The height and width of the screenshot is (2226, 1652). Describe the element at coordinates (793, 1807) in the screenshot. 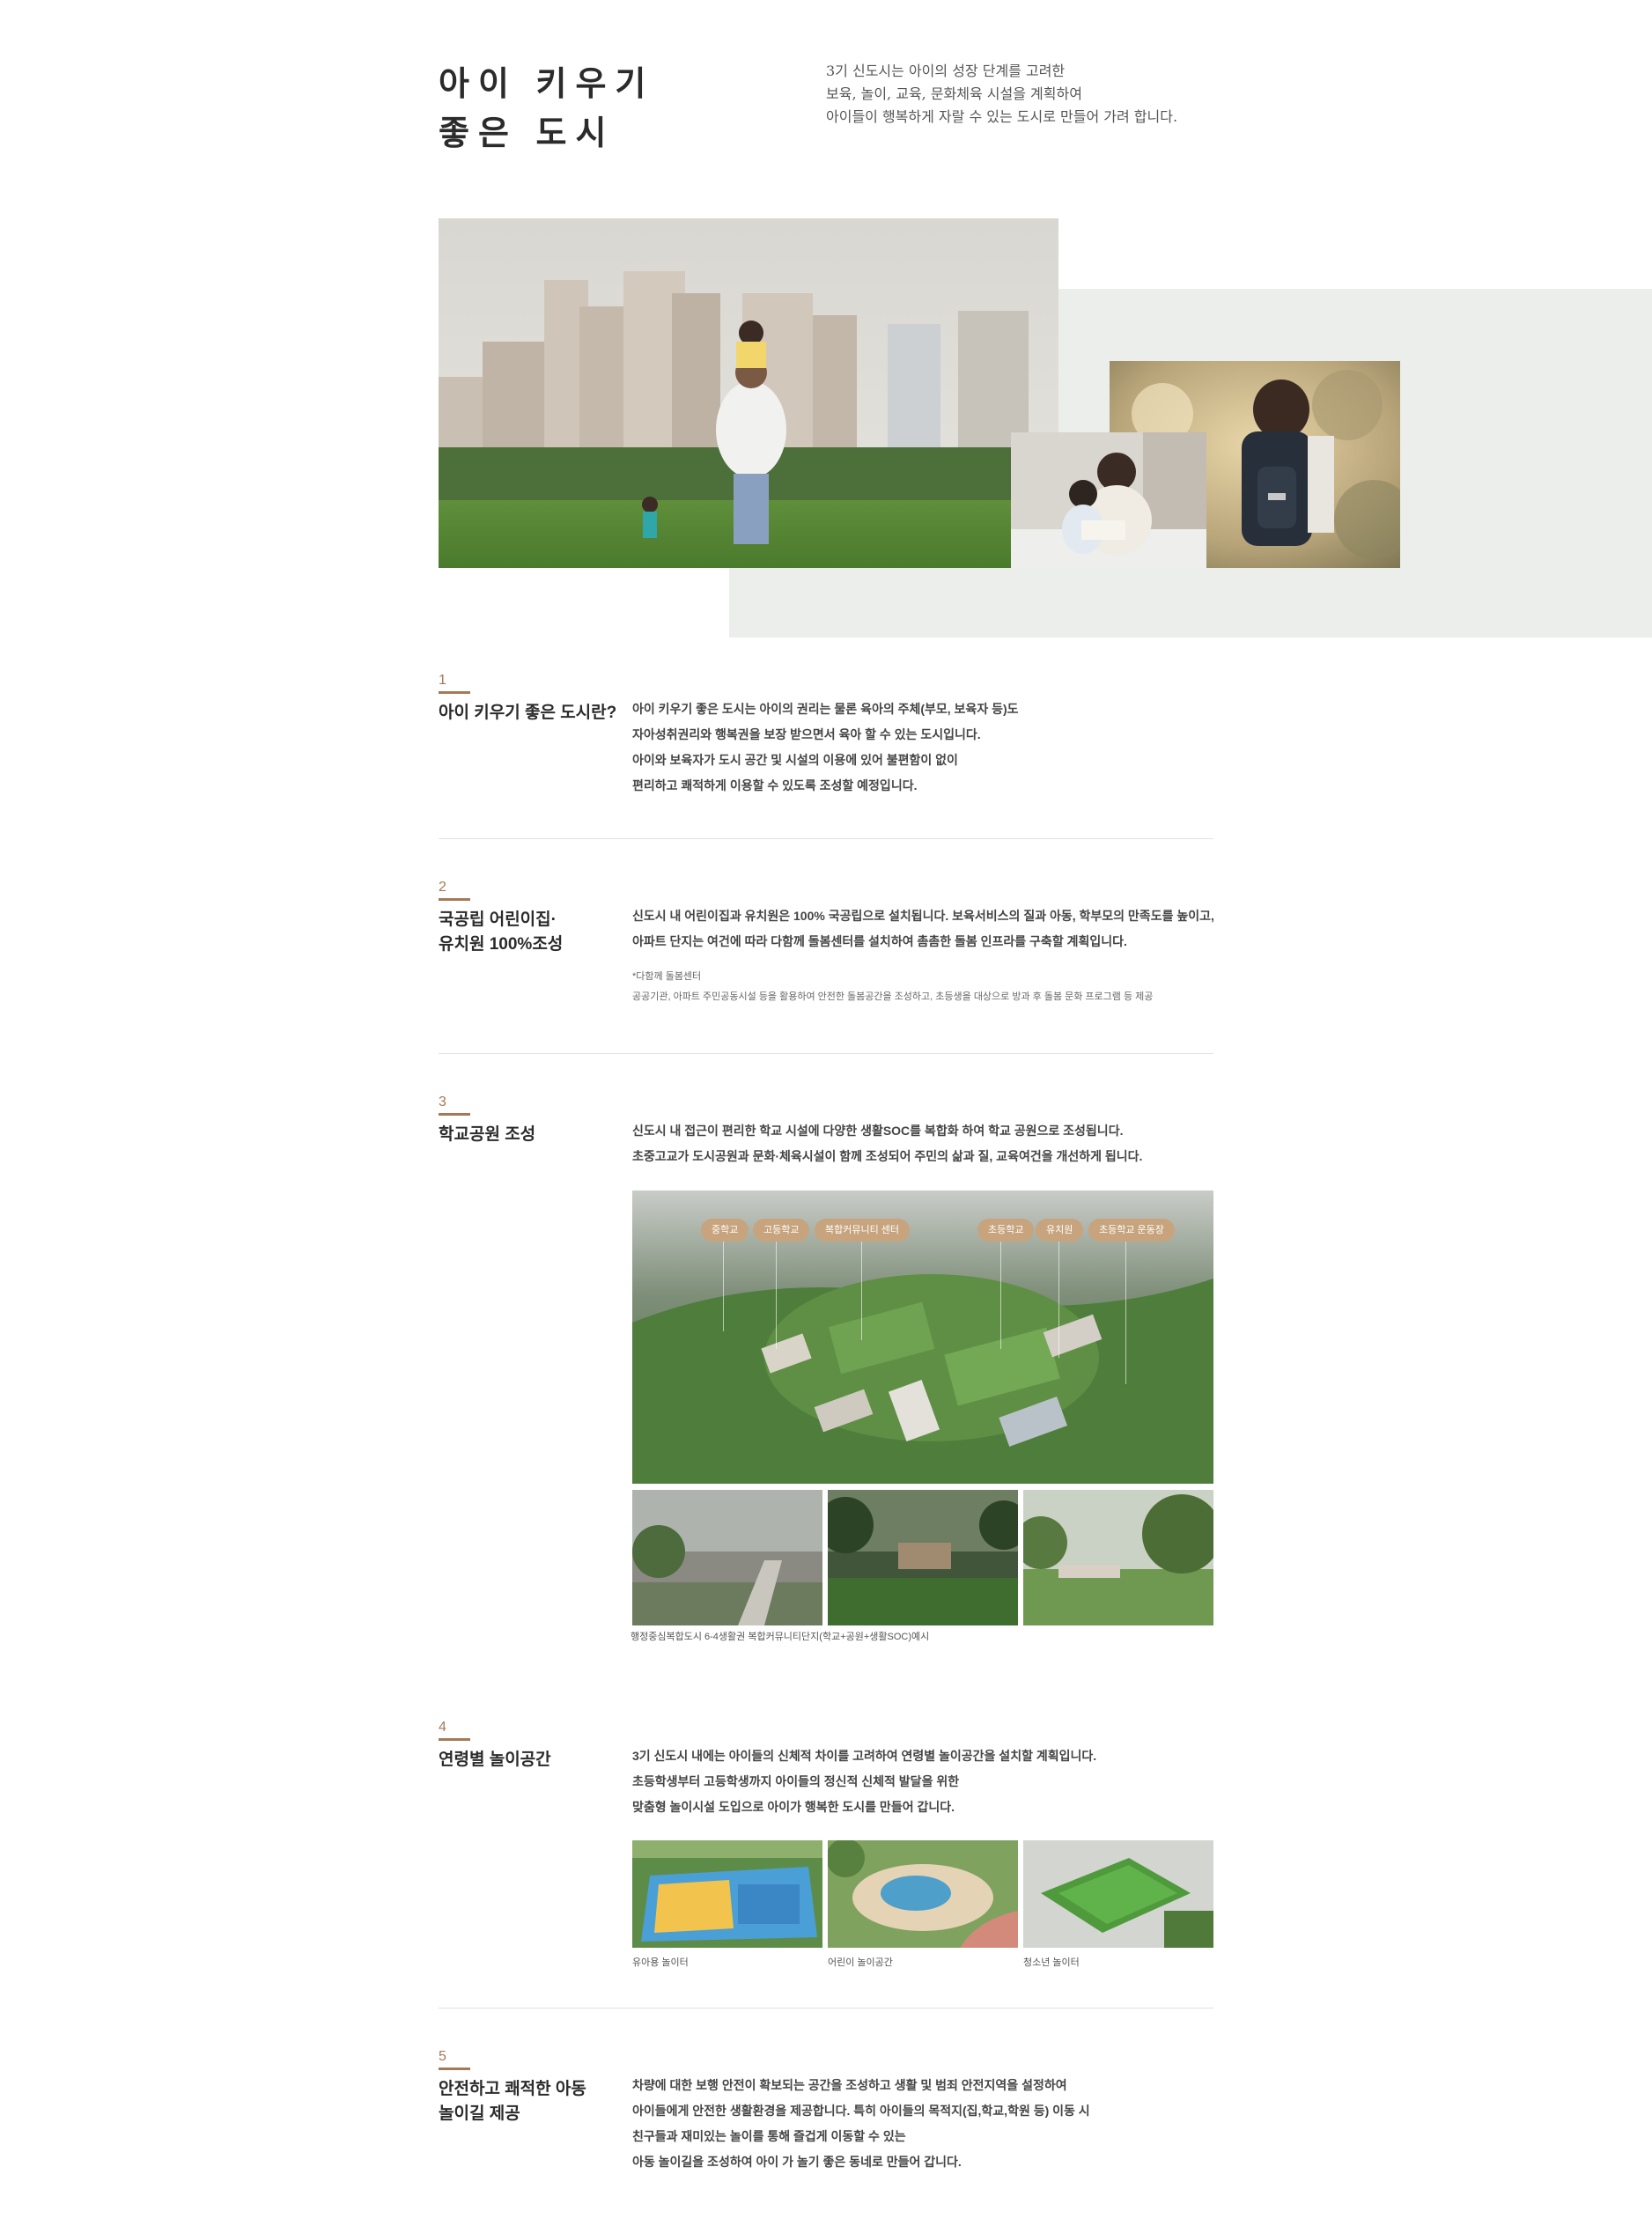

I see `body-line: 맞춤형 놀이시설 도입으로 아이가 행복한 도시를 만들어 갑니다.` at that location.